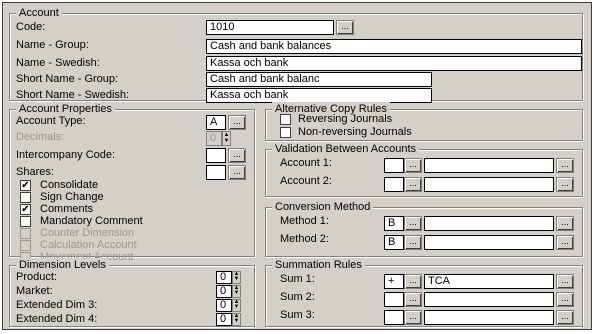  What do you see at coordinates (394, 63) in the screenshot?
I see `name-swedish-field: Kassa och bank` at bounding box center [394, 63].